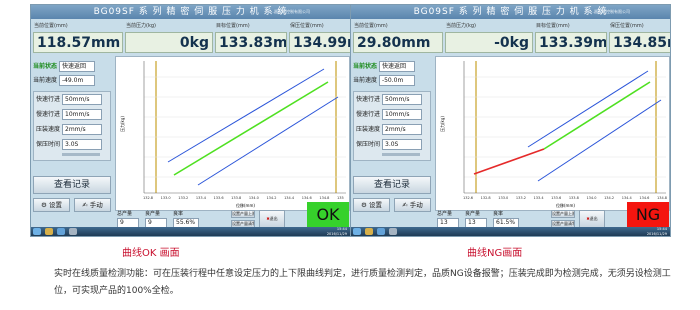  What do you see at coordinates (396, 80) in the screenshot?
I see `speed-value: -50.0m` at bounding box center [396, 80].